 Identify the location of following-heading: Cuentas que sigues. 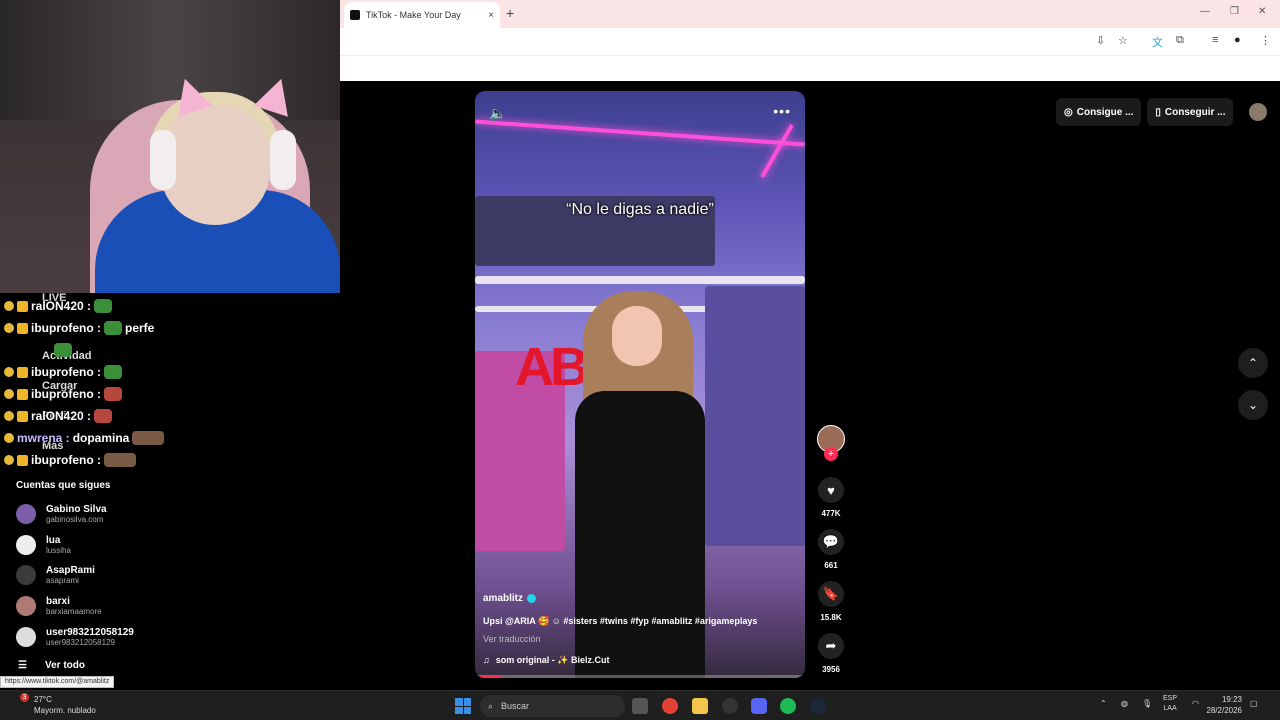
(63, 485).